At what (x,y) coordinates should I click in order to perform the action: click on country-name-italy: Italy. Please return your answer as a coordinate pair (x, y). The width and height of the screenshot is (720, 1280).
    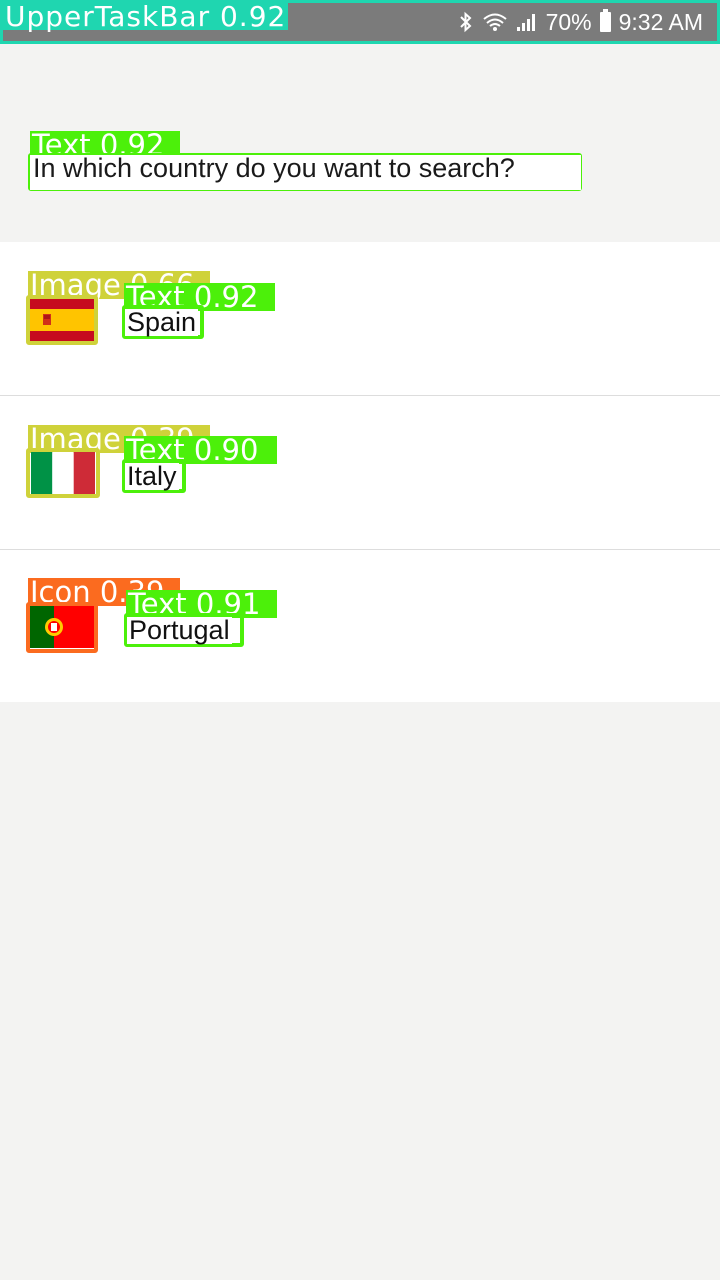
    Looking at the image, I should click on (152, 476).